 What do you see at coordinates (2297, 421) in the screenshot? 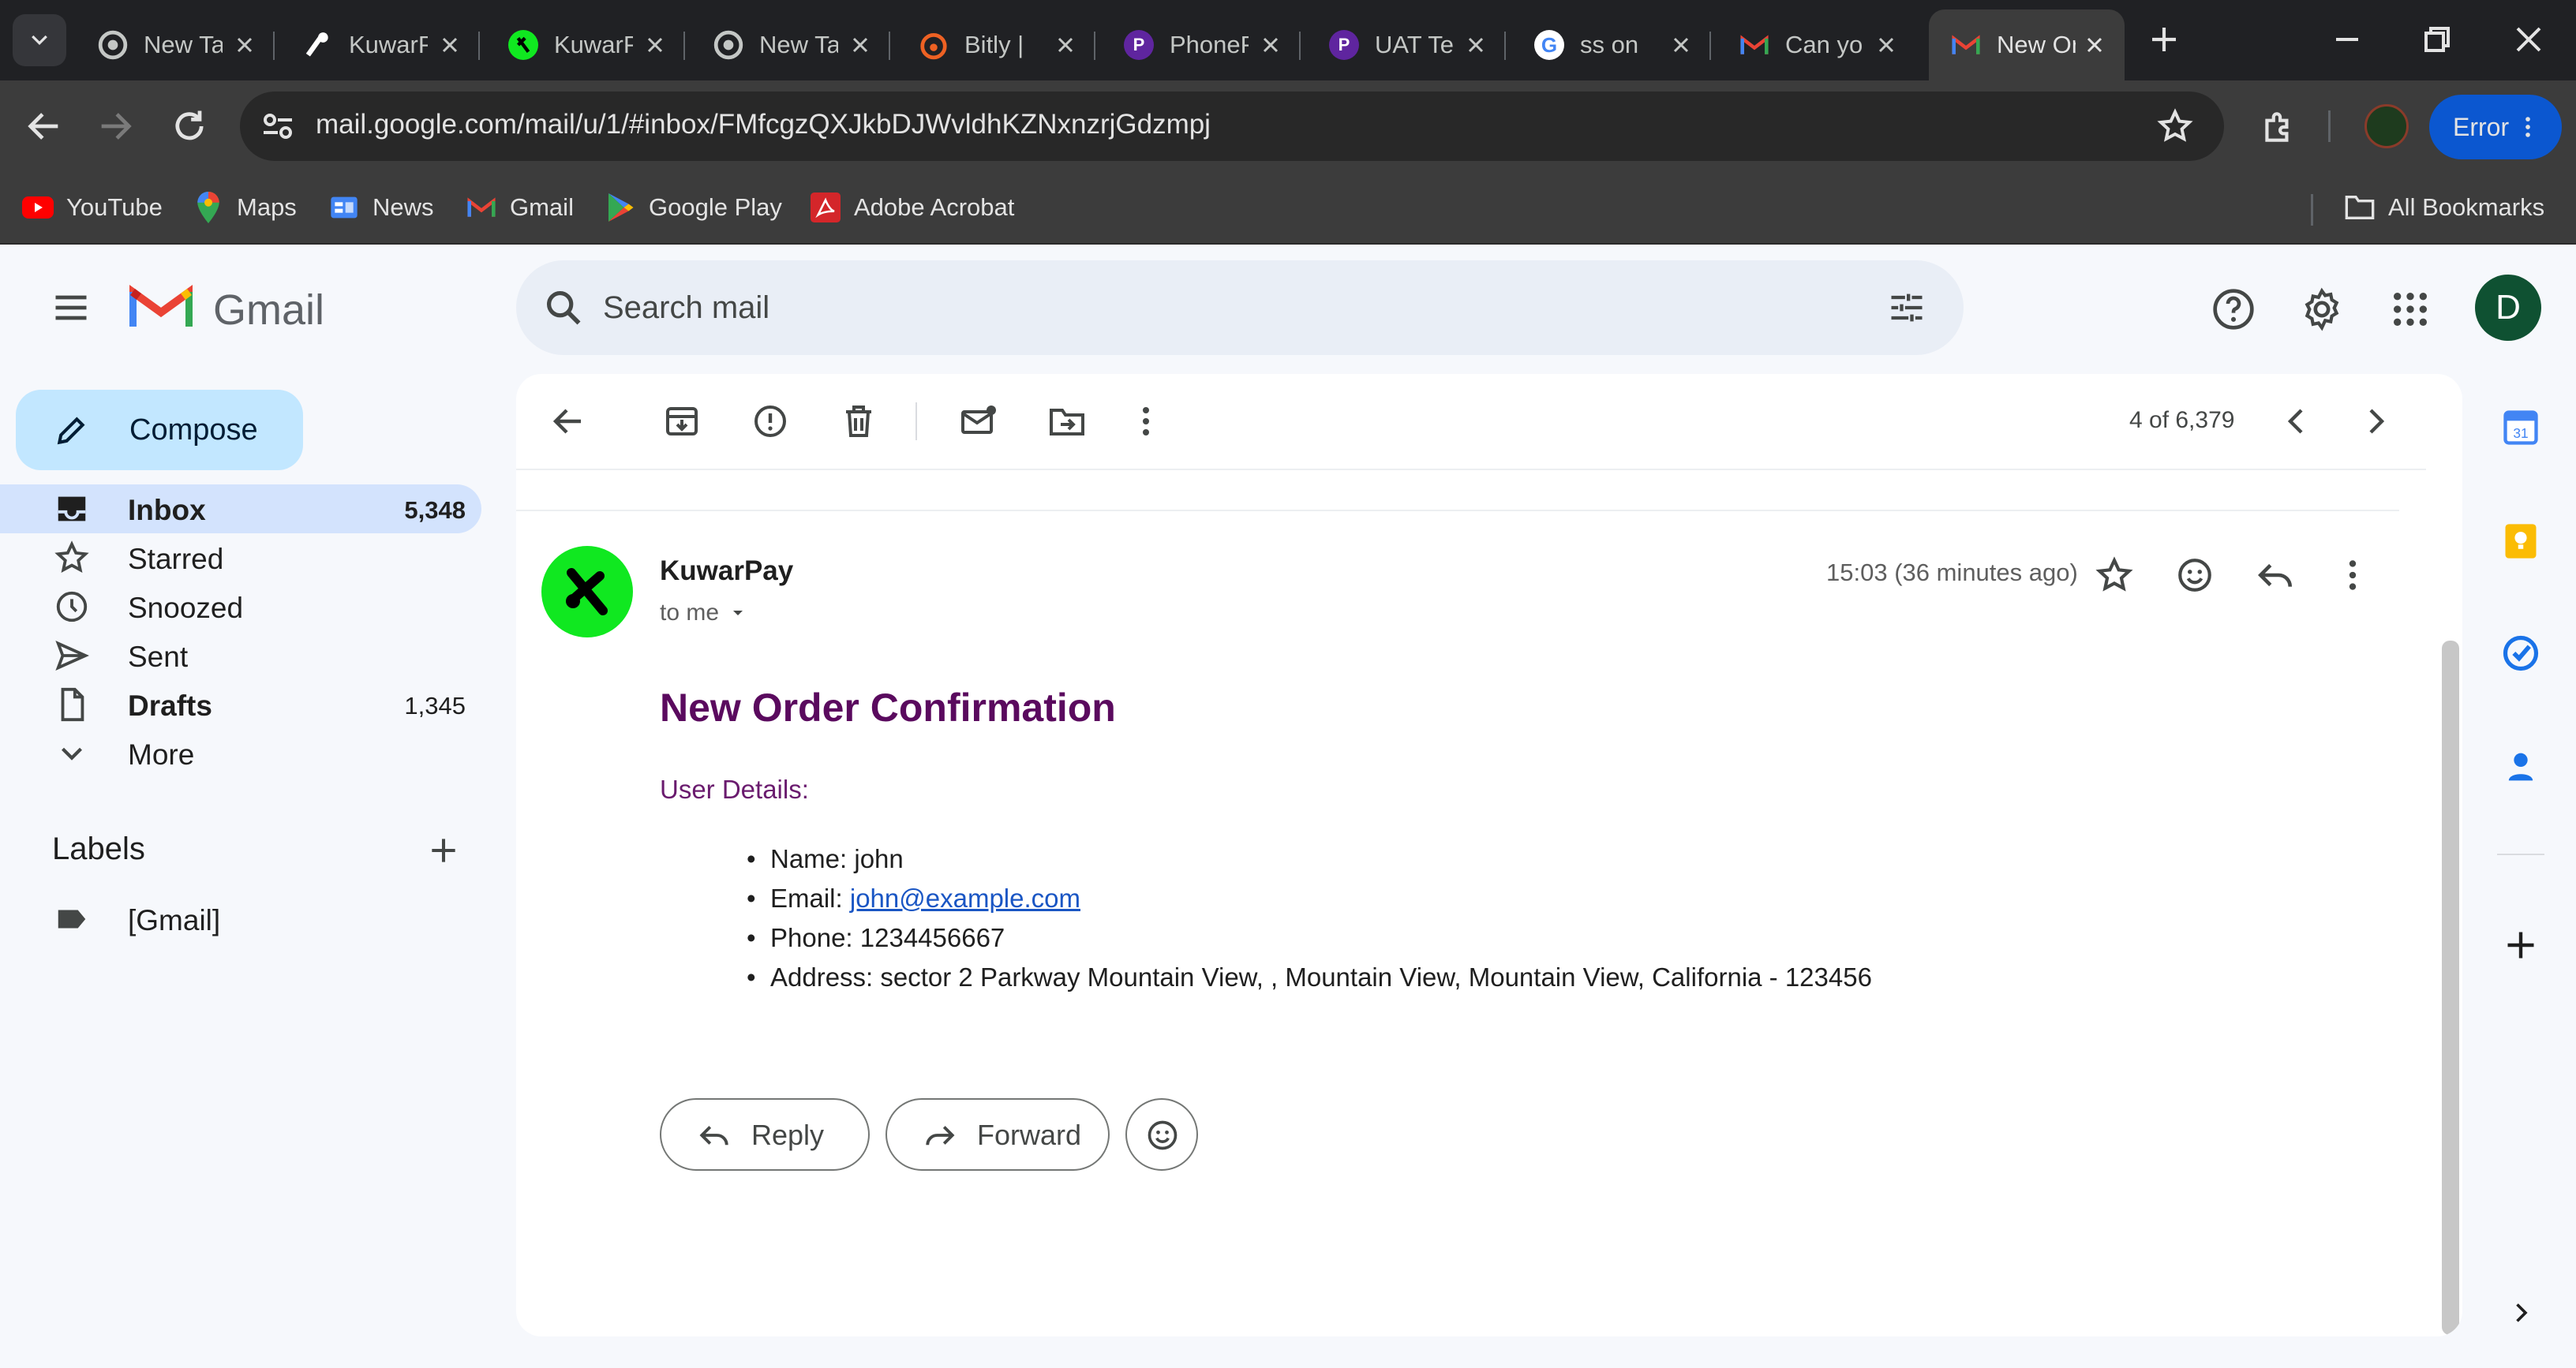
I see `newer-chevron-left-icon` at bounding box center [2297, 421].